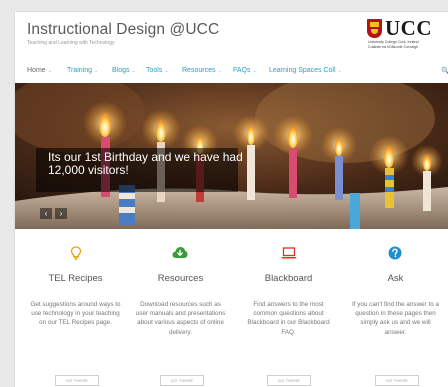  I want to click on site-tagline: Teaching and Learning with Technology, so click(71, 43).